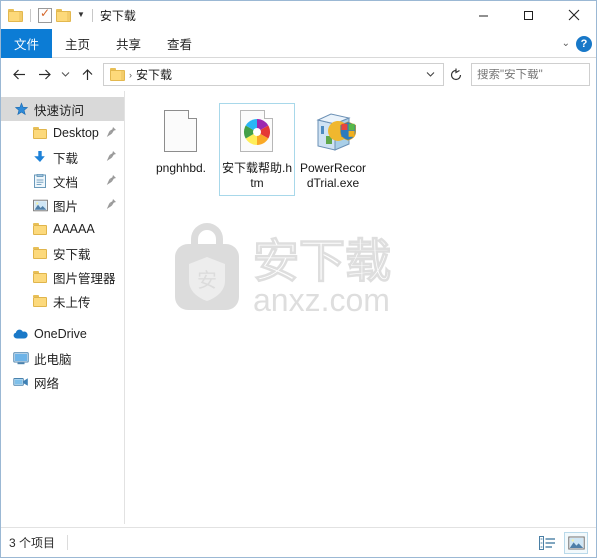  What do you see at coordinates (566, 43) in the screenshot?
I see `chevron-down-icon: ⌄` at bounding box center [566, 43].